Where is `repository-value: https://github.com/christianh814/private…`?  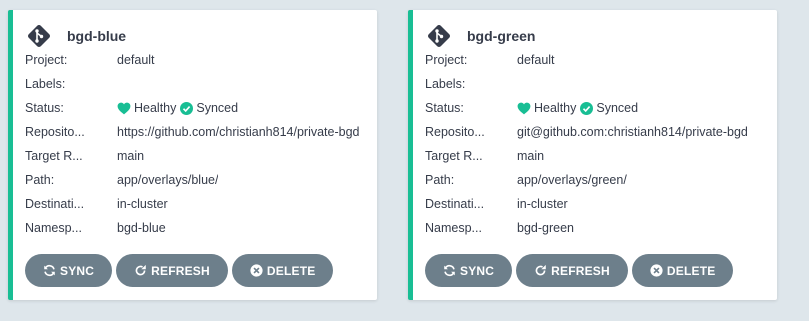
repository-value: https://github.com/christianh814/private… is located at coordinates (238, 132).